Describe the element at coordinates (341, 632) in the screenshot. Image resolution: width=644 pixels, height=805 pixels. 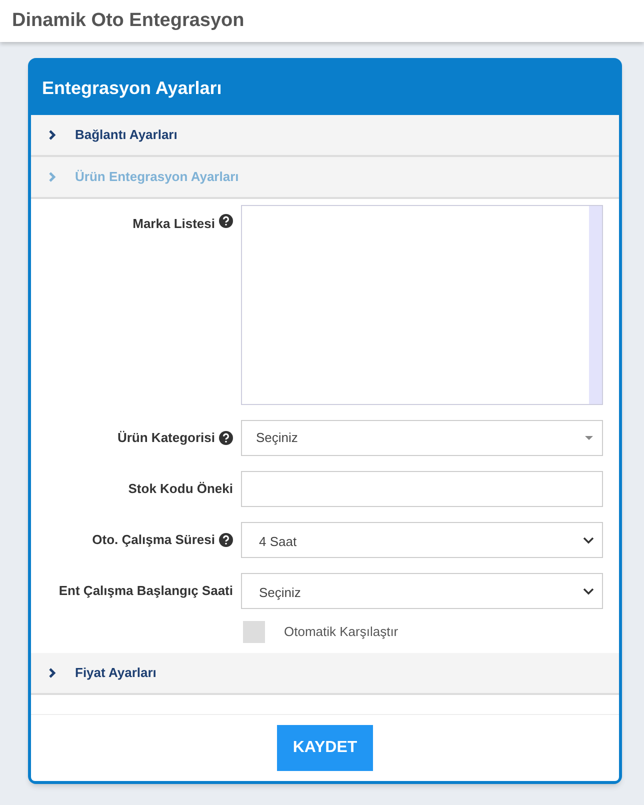
I see `checkbox-label: Otomatik Karşılaştır` at that location.